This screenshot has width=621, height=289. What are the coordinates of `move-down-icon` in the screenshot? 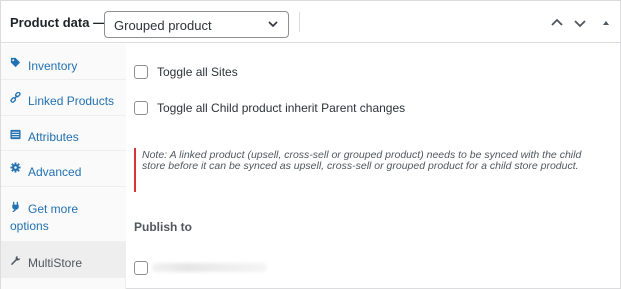 It's located at (580, 23).